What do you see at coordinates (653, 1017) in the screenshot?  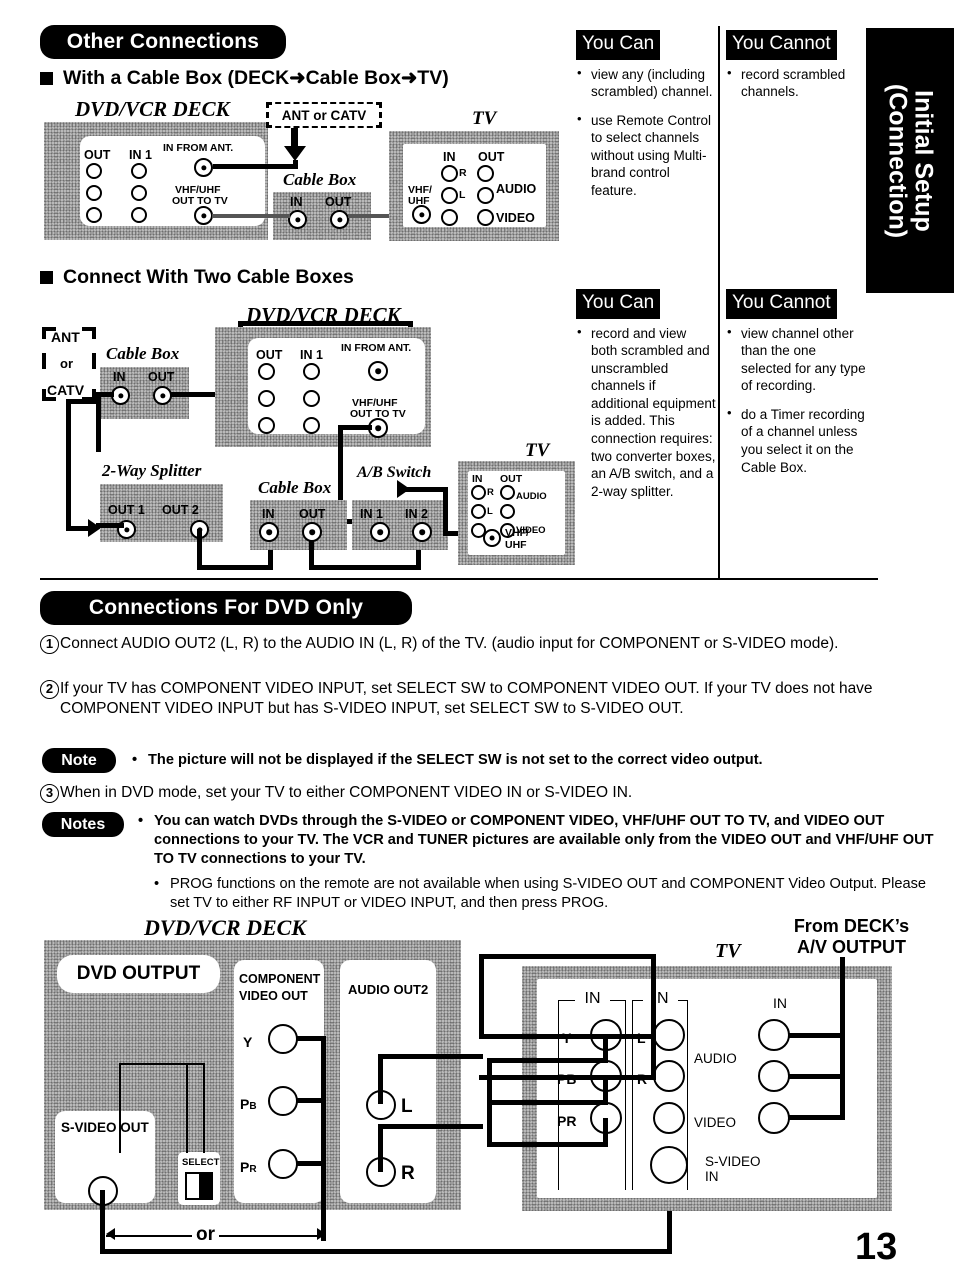 I see `wire-tv-audio-riser` at bounding box center [653, 1017].